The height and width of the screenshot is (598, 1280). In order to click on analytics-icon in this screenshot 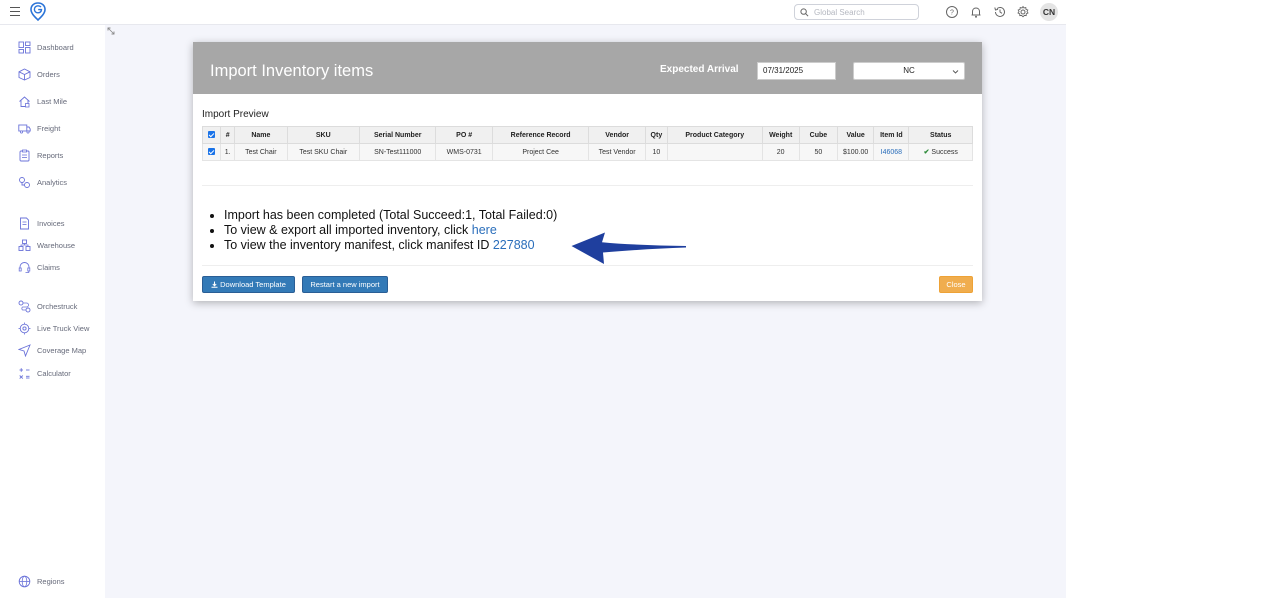, I will do `click(24, 182)`.